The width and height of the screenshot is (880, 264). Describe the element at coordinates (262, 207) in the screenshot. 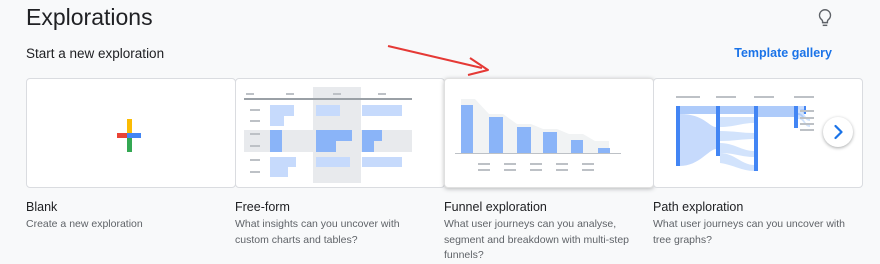

I see `card-name-free-form: Free-form` at that location.